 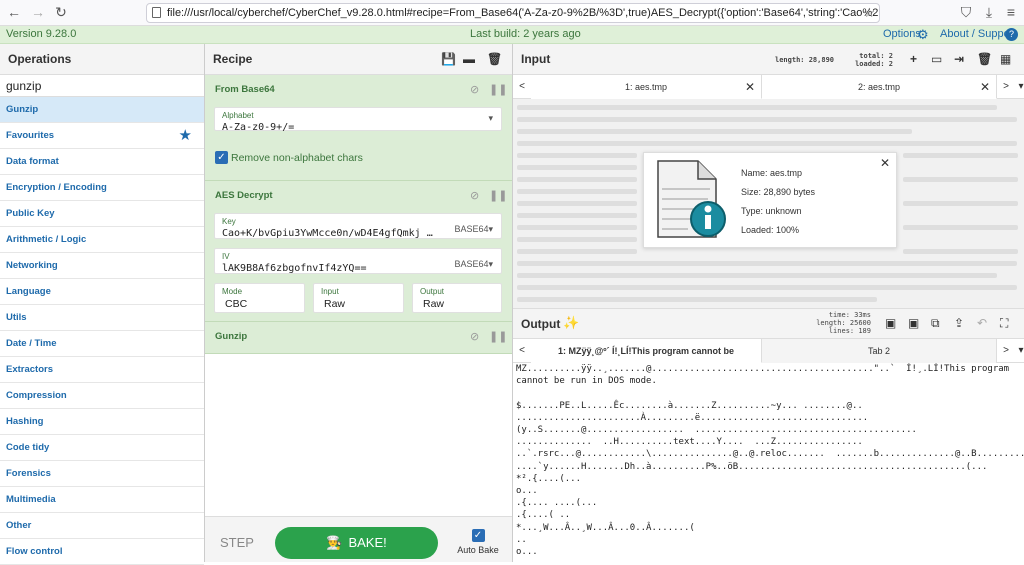 What do you see at coordinates (102, 318) in the screenshot?
I see `category-utils: Utils` at bounding box center [102, 318].